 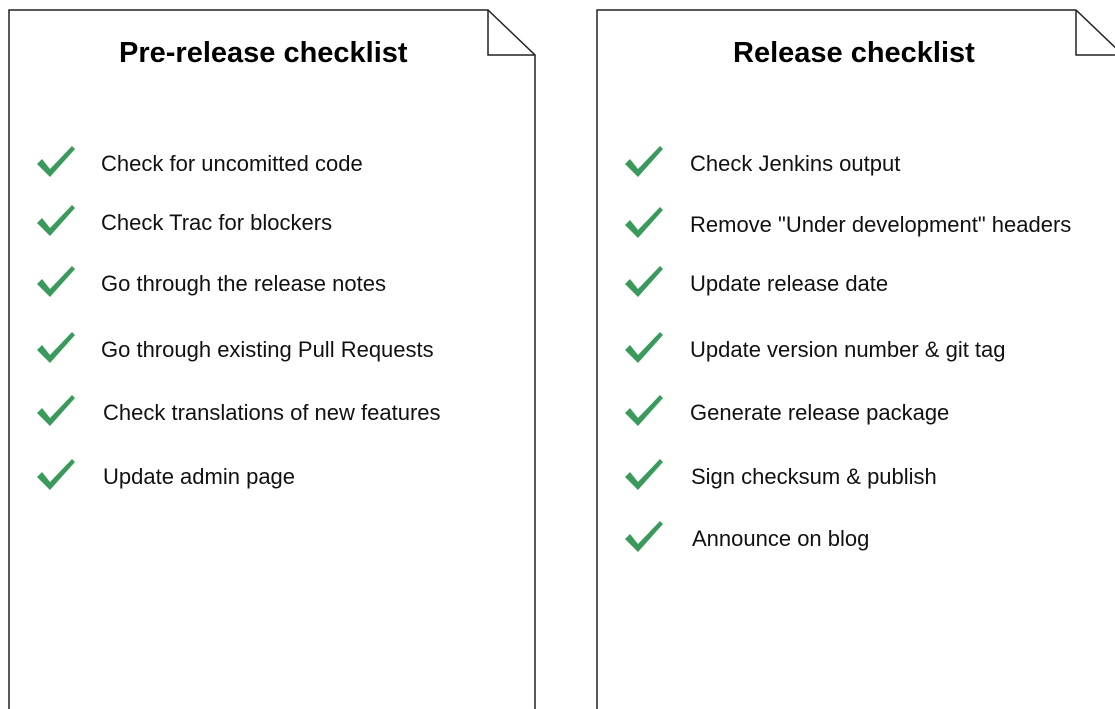 I want to click on release-checklist-title: Release checklist, so click(x=854, y=53).